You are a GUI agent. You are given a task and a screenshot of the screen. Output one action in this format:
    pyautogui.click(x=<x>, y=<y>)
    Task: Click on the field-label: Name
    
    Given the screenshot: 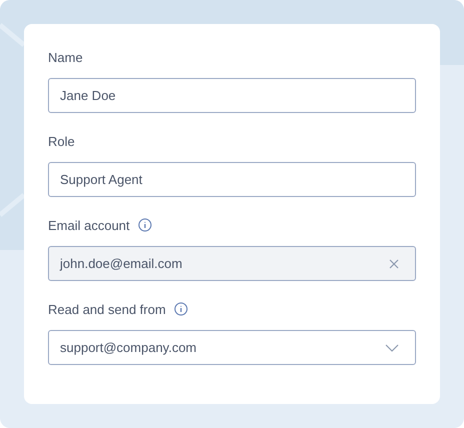 What is the action you would take?
    pyautogui.click(x=65, y=57)
    